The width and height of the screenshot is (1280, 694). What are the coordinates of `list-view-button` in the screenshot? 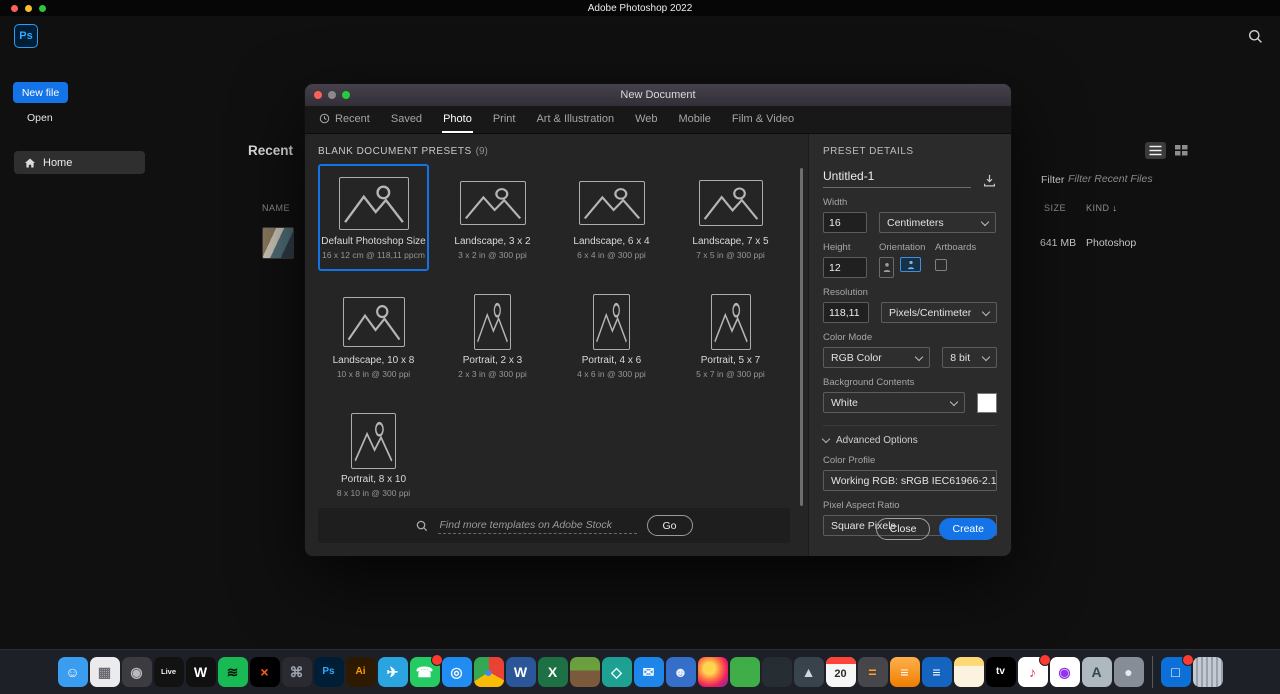 It's located at (1155, 150).